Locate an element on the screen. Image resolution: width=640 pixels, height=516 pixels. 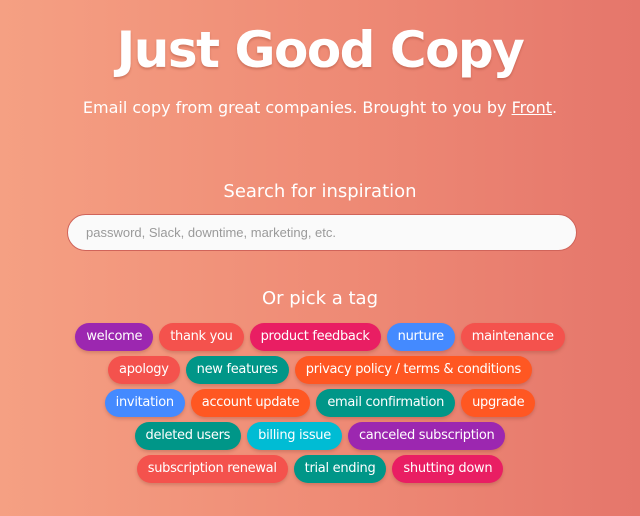
tag-apology: apology is located at coordinates (144, 370).